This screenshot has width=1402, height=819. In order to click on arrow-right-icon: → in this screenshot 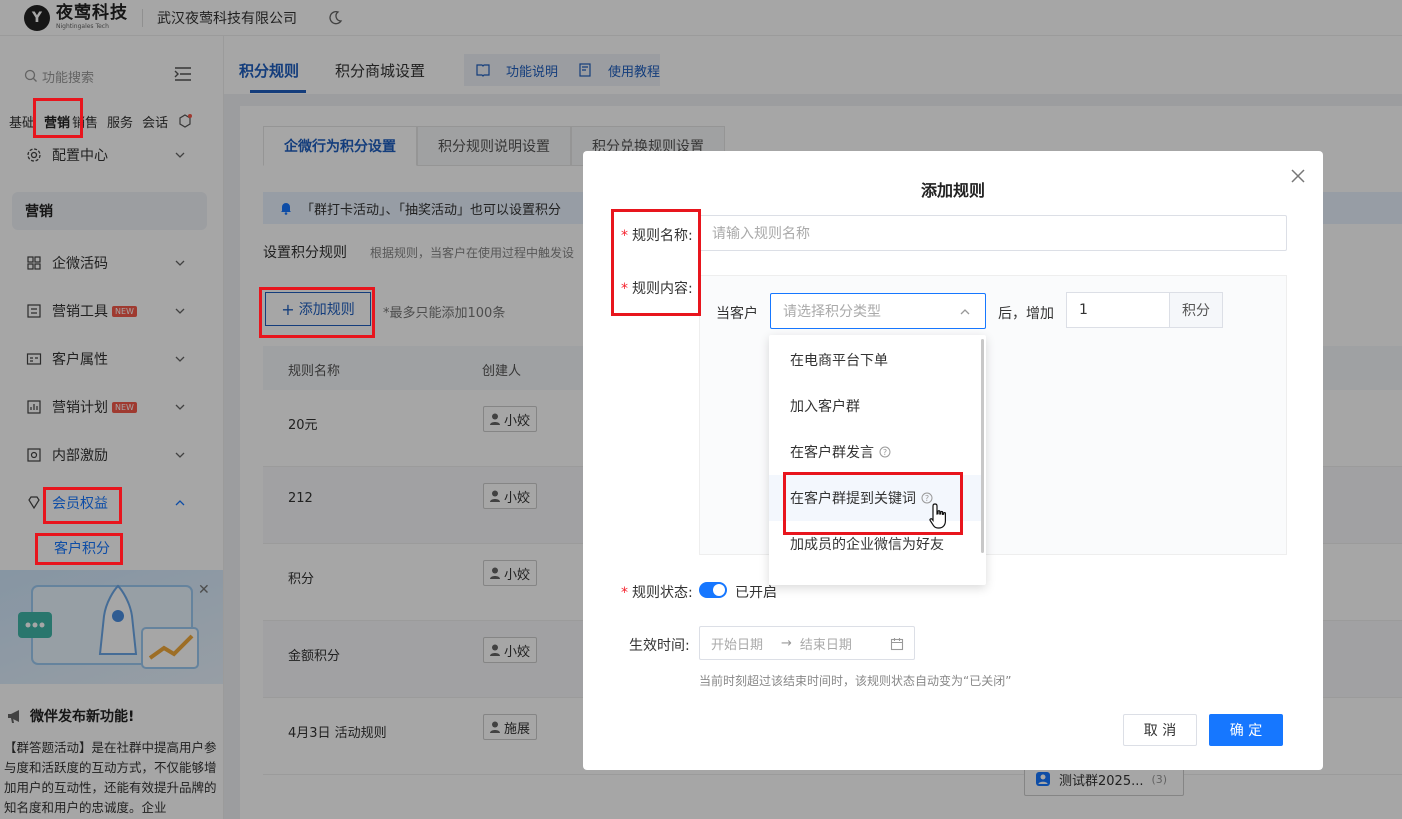, I will do `click(786, 643)`.